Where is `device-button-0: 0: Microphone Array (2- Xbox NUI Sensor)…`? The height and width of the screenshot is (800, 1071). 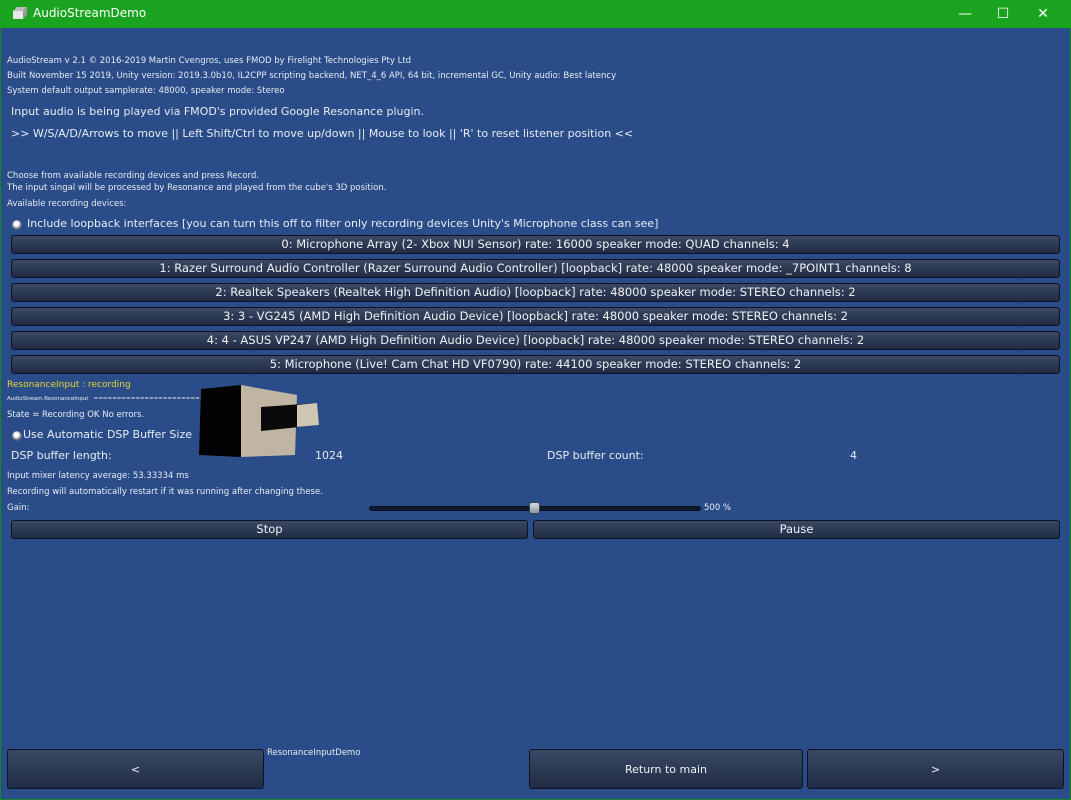 device-button-0: 0: Microphone Array (2- Xbox NUI Sensor)… is located at coordinates (535, 244).